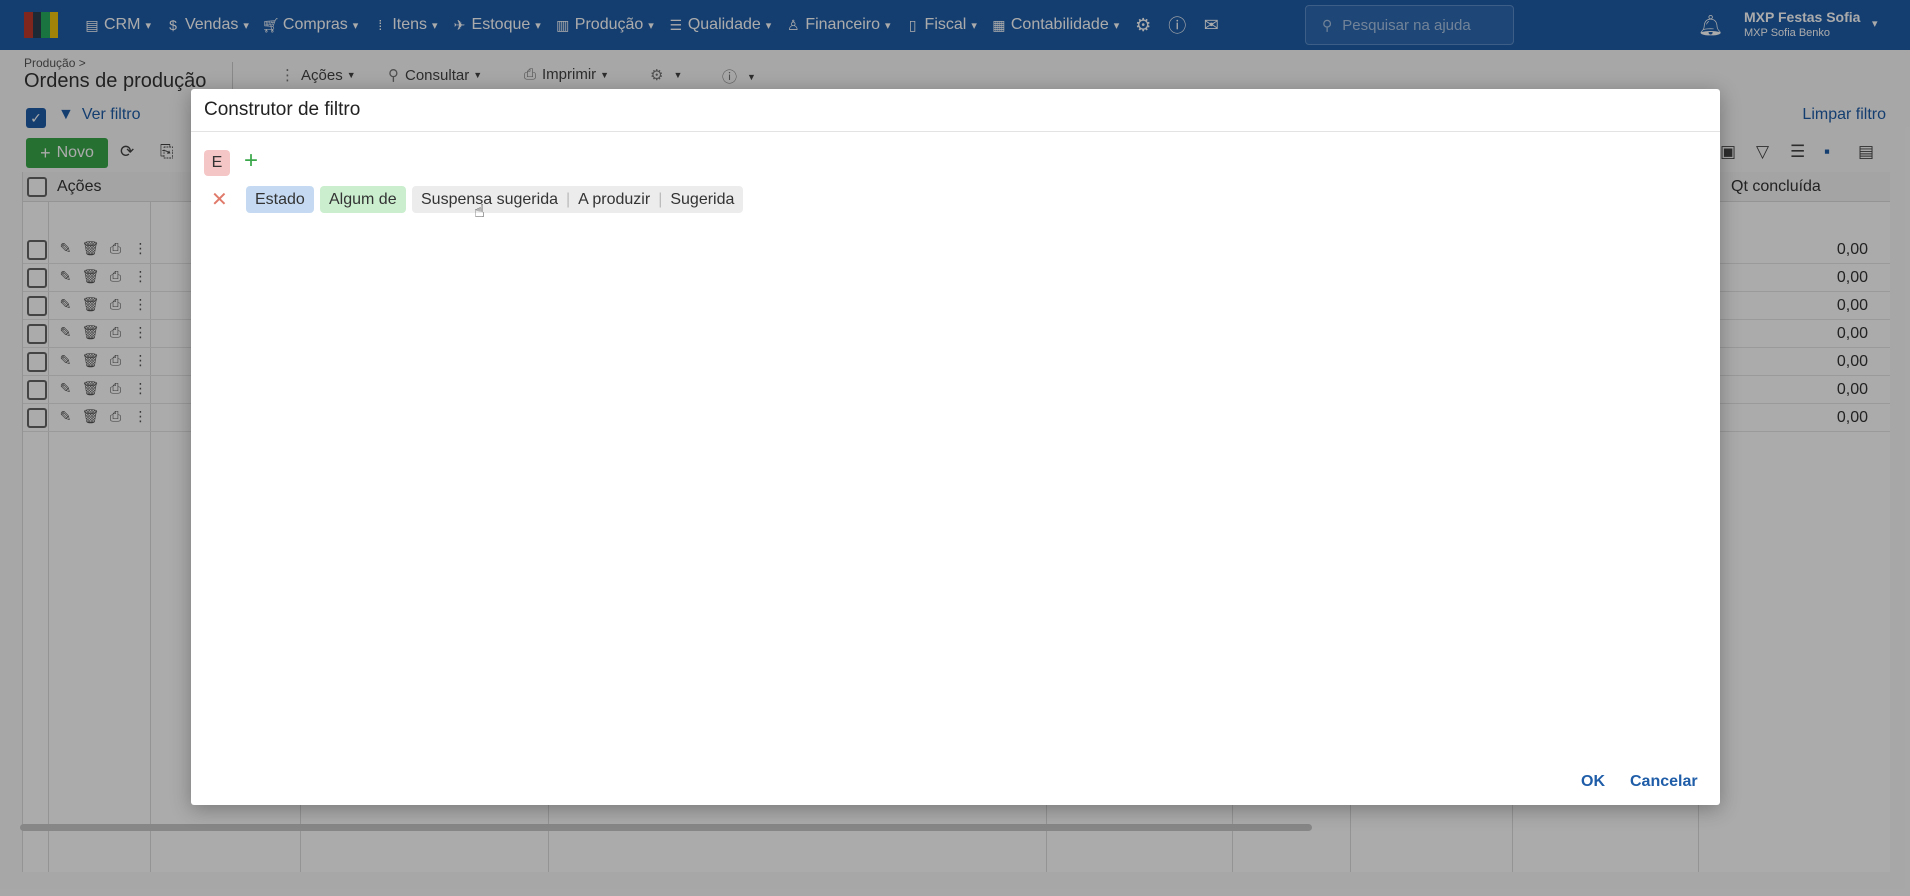 This screenshot has width=1910, height=896. Describe the element at coordinates (217, 163) in the screenshot. I see `group-operator-button: E` at that location.